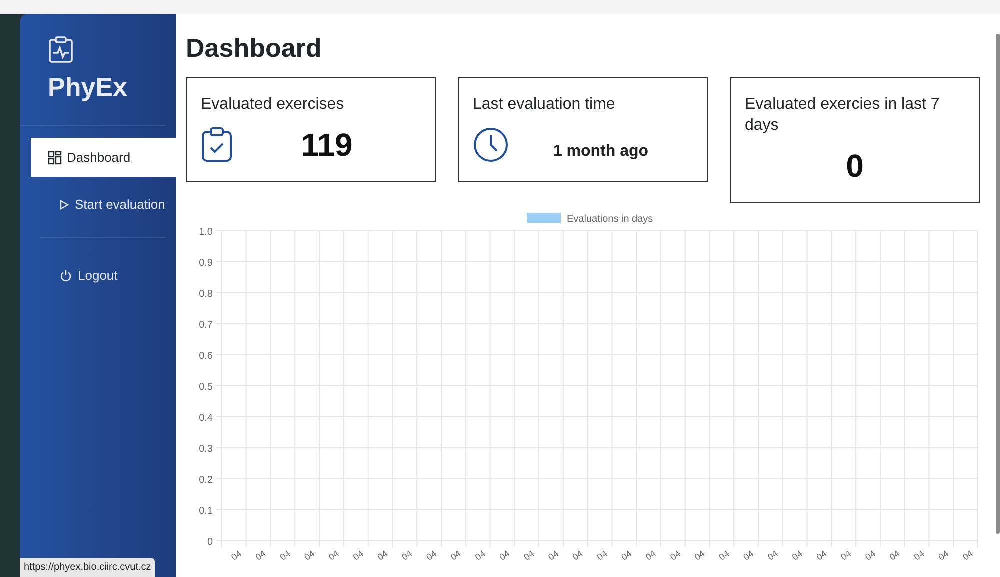 Image resolution: width=1000 pixels, height=577 pixels. Describe the element at coordinates (103, 205) in the screenshot. I see `nav-item: Start evaluation` at that location.